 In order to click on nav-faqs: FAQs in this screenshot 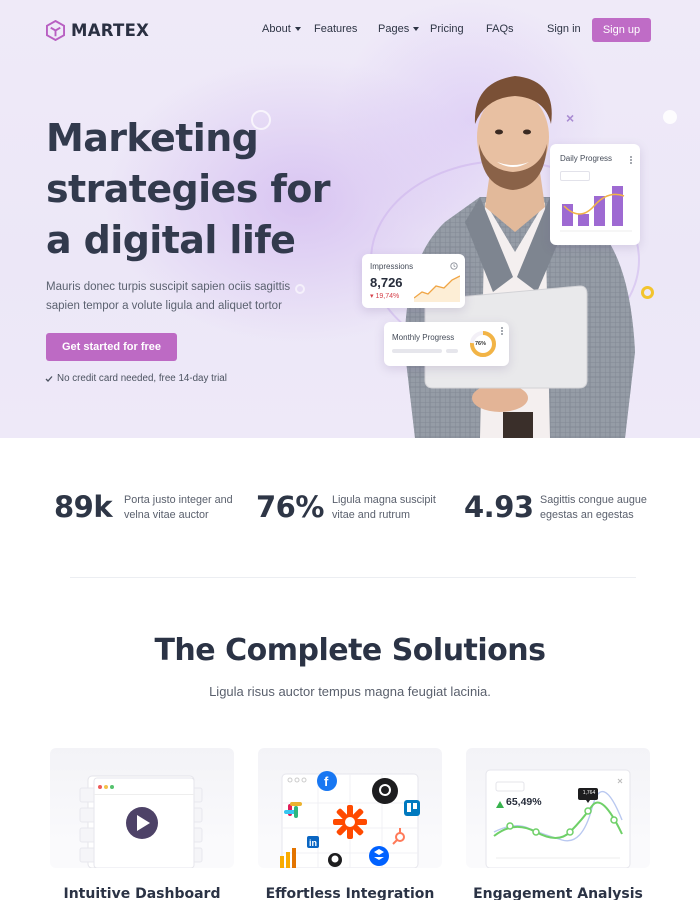, I will do `click(500, 29)`.